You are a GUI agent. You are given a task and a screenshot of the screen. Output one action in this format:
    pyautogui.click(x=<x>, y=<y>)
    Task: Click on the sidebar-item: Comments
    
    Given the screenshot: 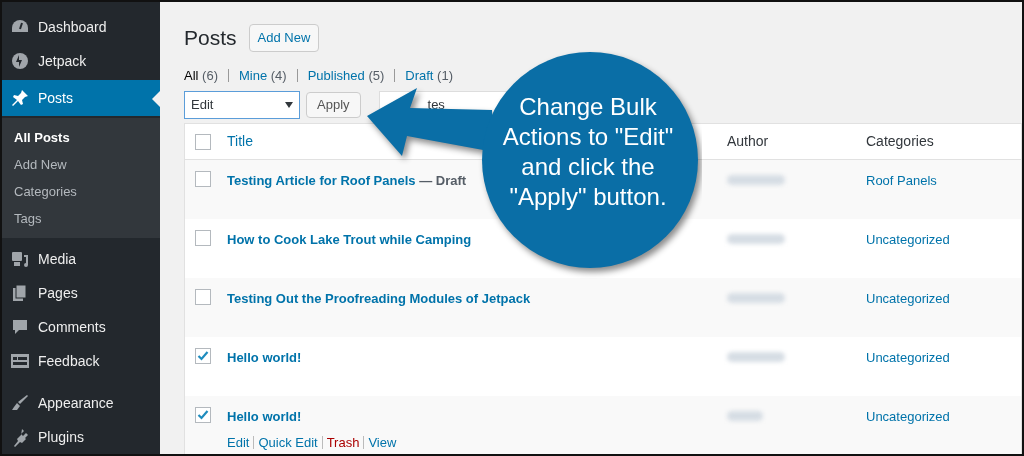 What is the action you would take?
    pyautogui.click(x=81, y=327)
    